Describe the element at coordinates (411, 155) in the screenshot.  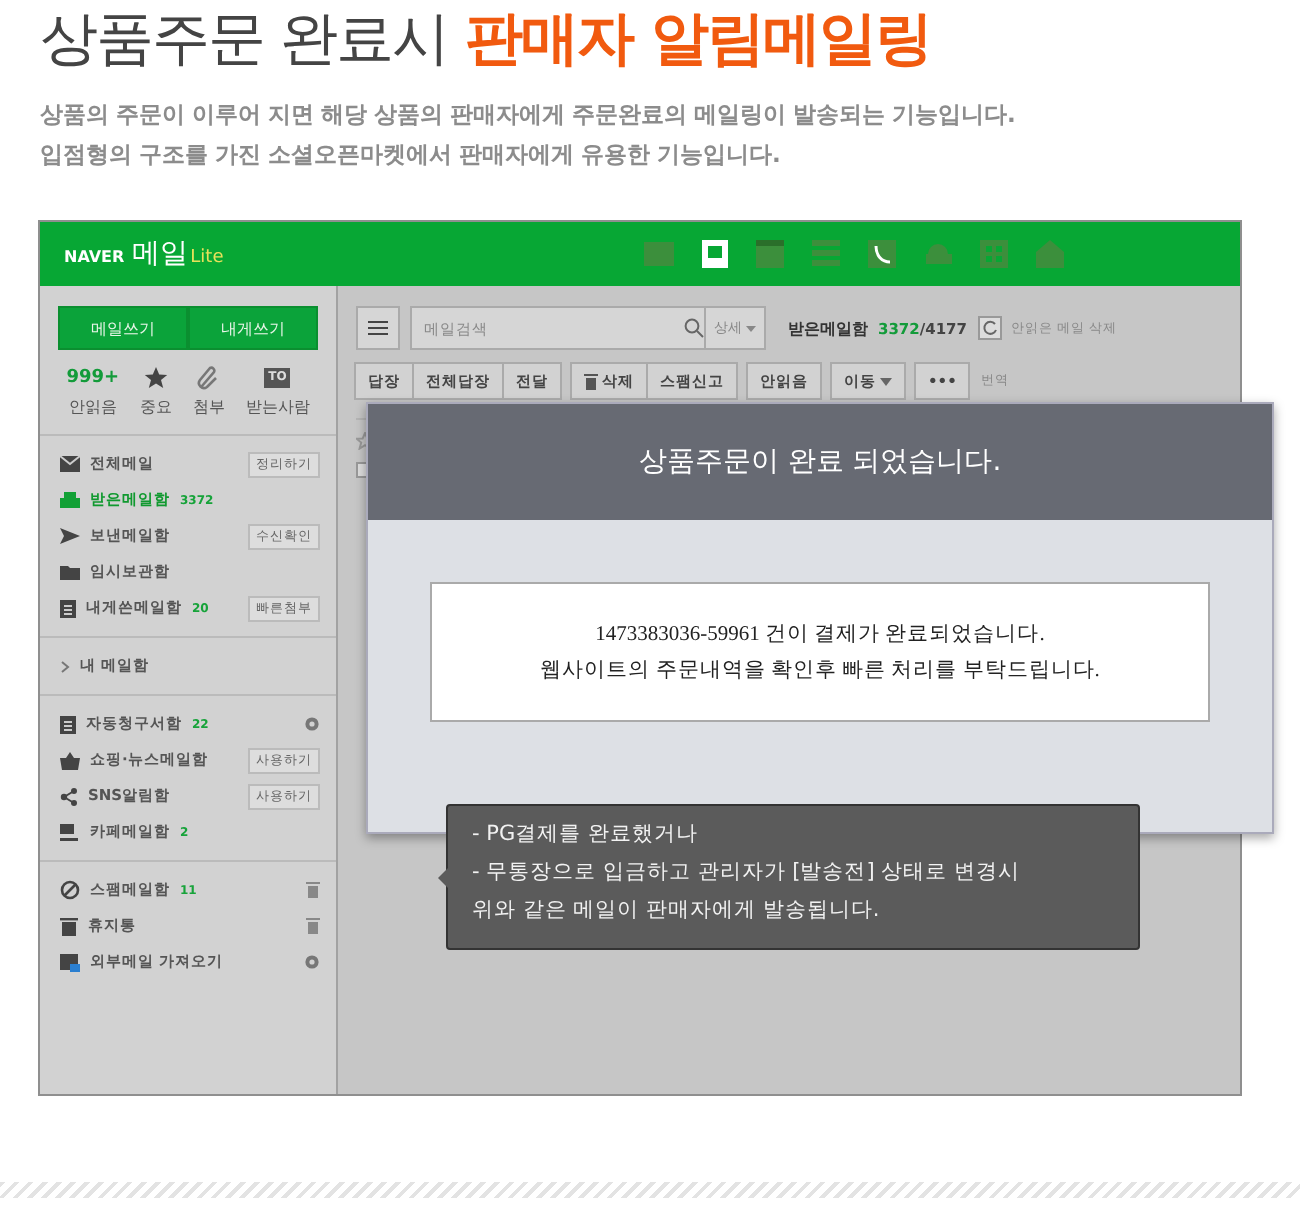
I see `description-text: 입점형의 구조를 가진 소셜오픈마켓에서 판매자에게 유용한 기능입니다.` at that location.